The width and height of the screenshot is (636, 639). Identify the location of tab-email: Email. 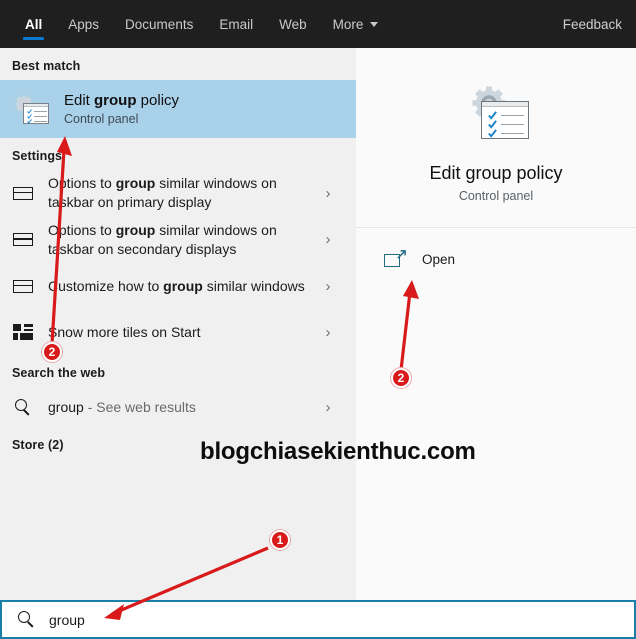
(236, 24).